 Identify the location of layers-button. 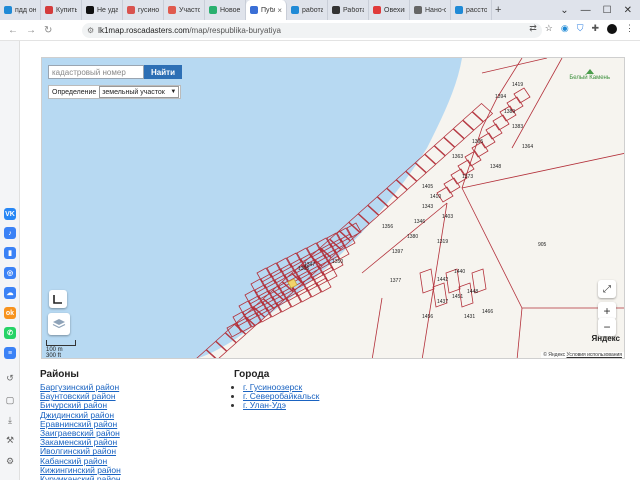
(59, 324).